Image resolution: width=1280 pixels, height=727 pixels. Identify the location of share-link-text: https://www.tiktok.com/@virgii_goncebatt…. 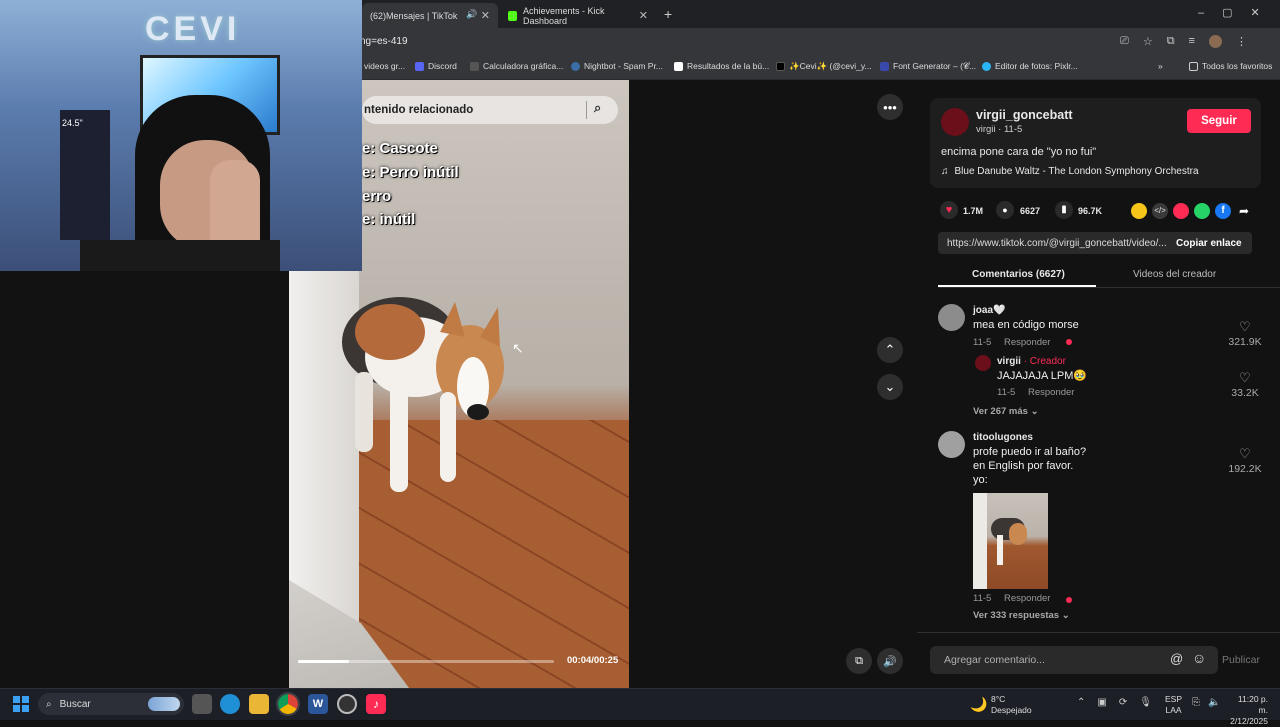
(1053, 243).